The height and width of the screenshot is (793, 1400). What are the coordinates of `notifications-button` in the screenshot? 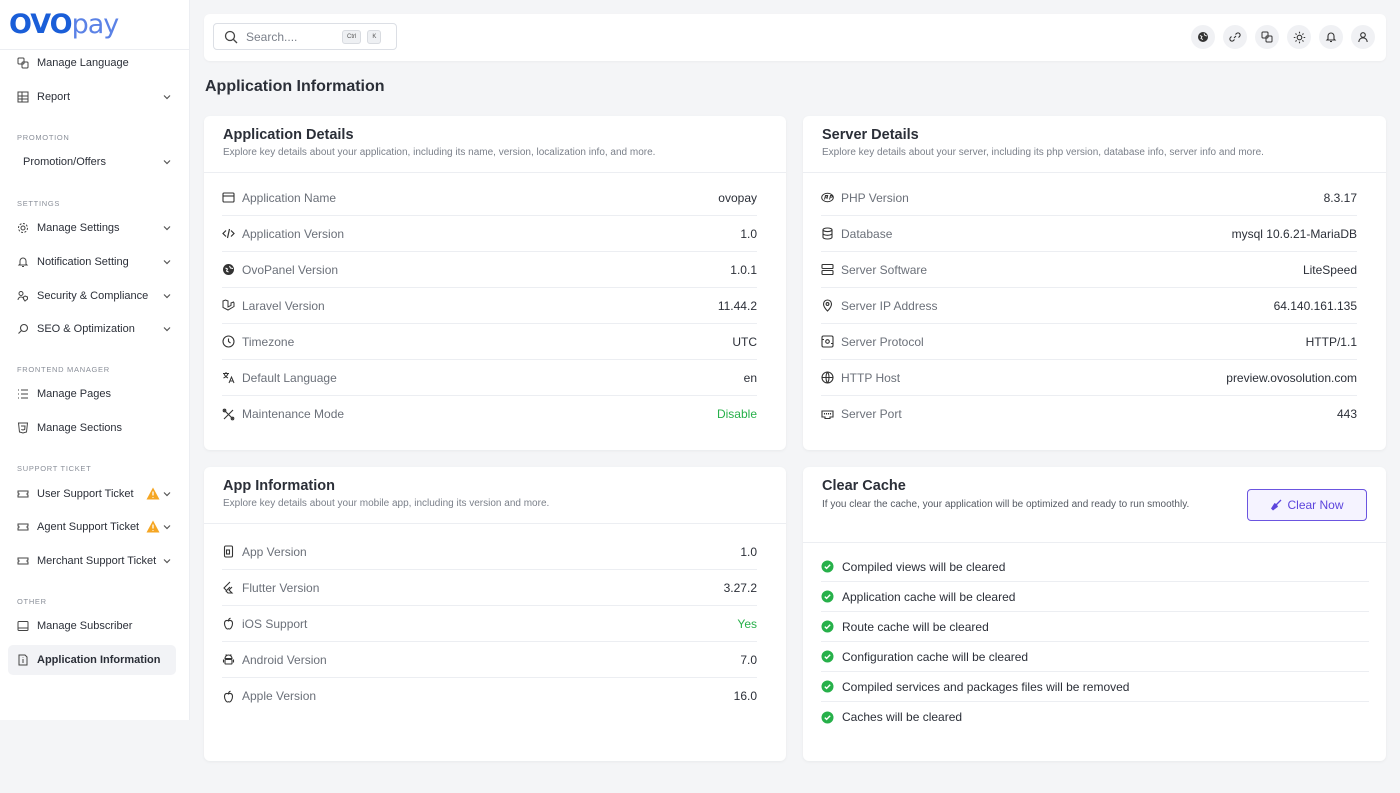 It's located at (1331, 37).